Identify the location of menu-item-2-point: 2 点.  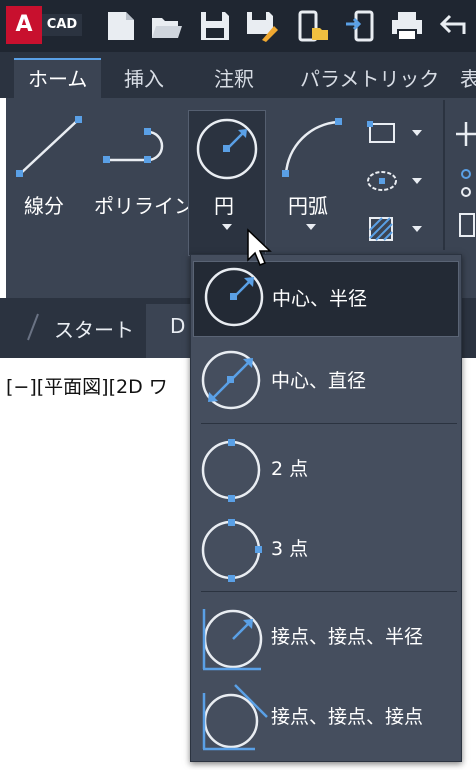
(326, 469).